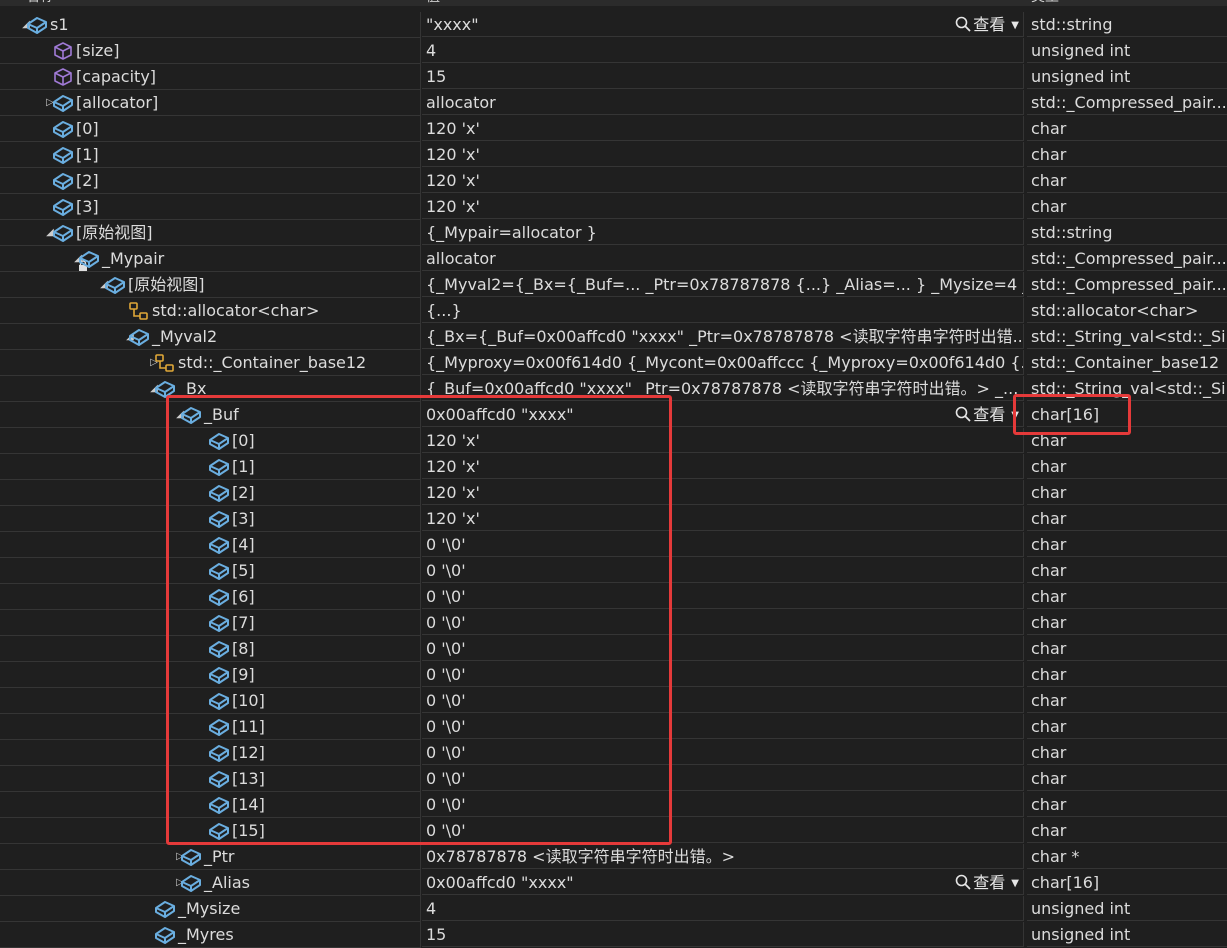 The height and width of the screenshot is (948, 1227). I want to click on name-cell: [1], so click(210, 155).